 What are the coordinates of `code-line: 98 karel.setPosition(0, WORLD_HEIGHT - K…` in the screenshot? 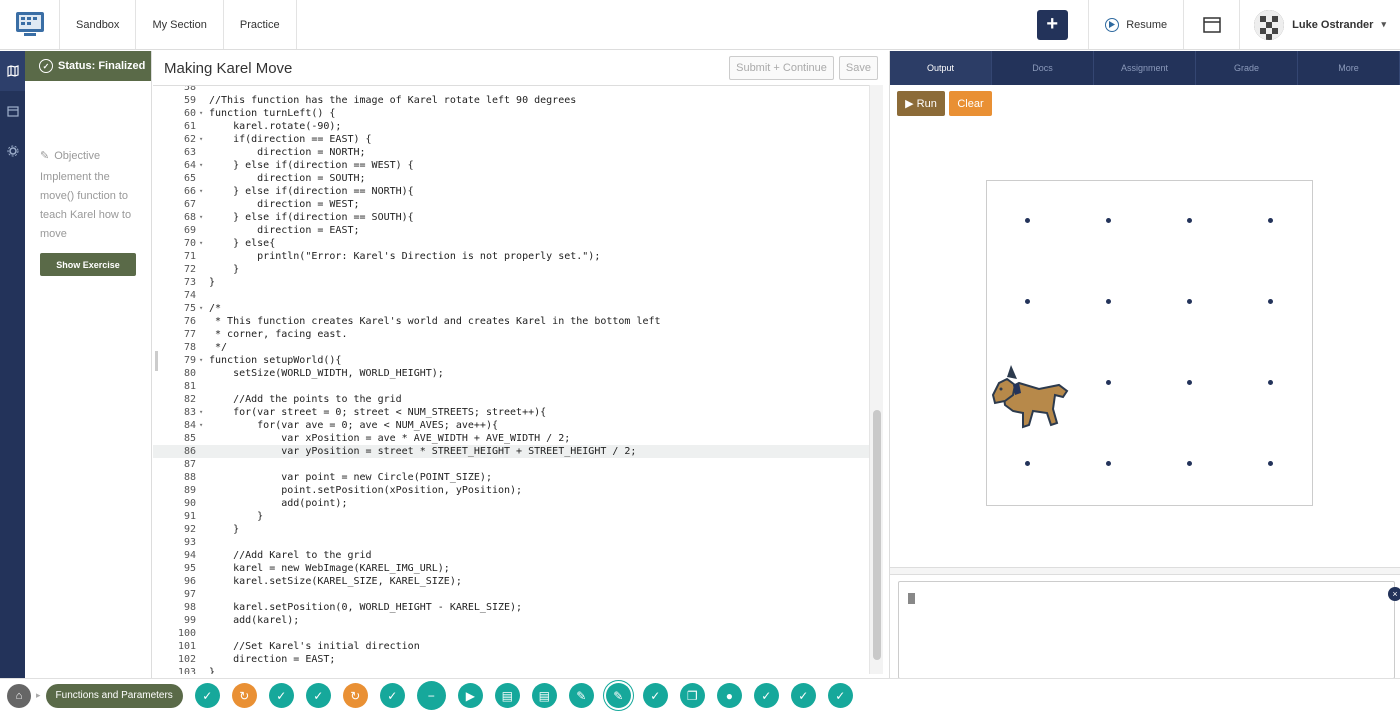 It's located at (511, 607).